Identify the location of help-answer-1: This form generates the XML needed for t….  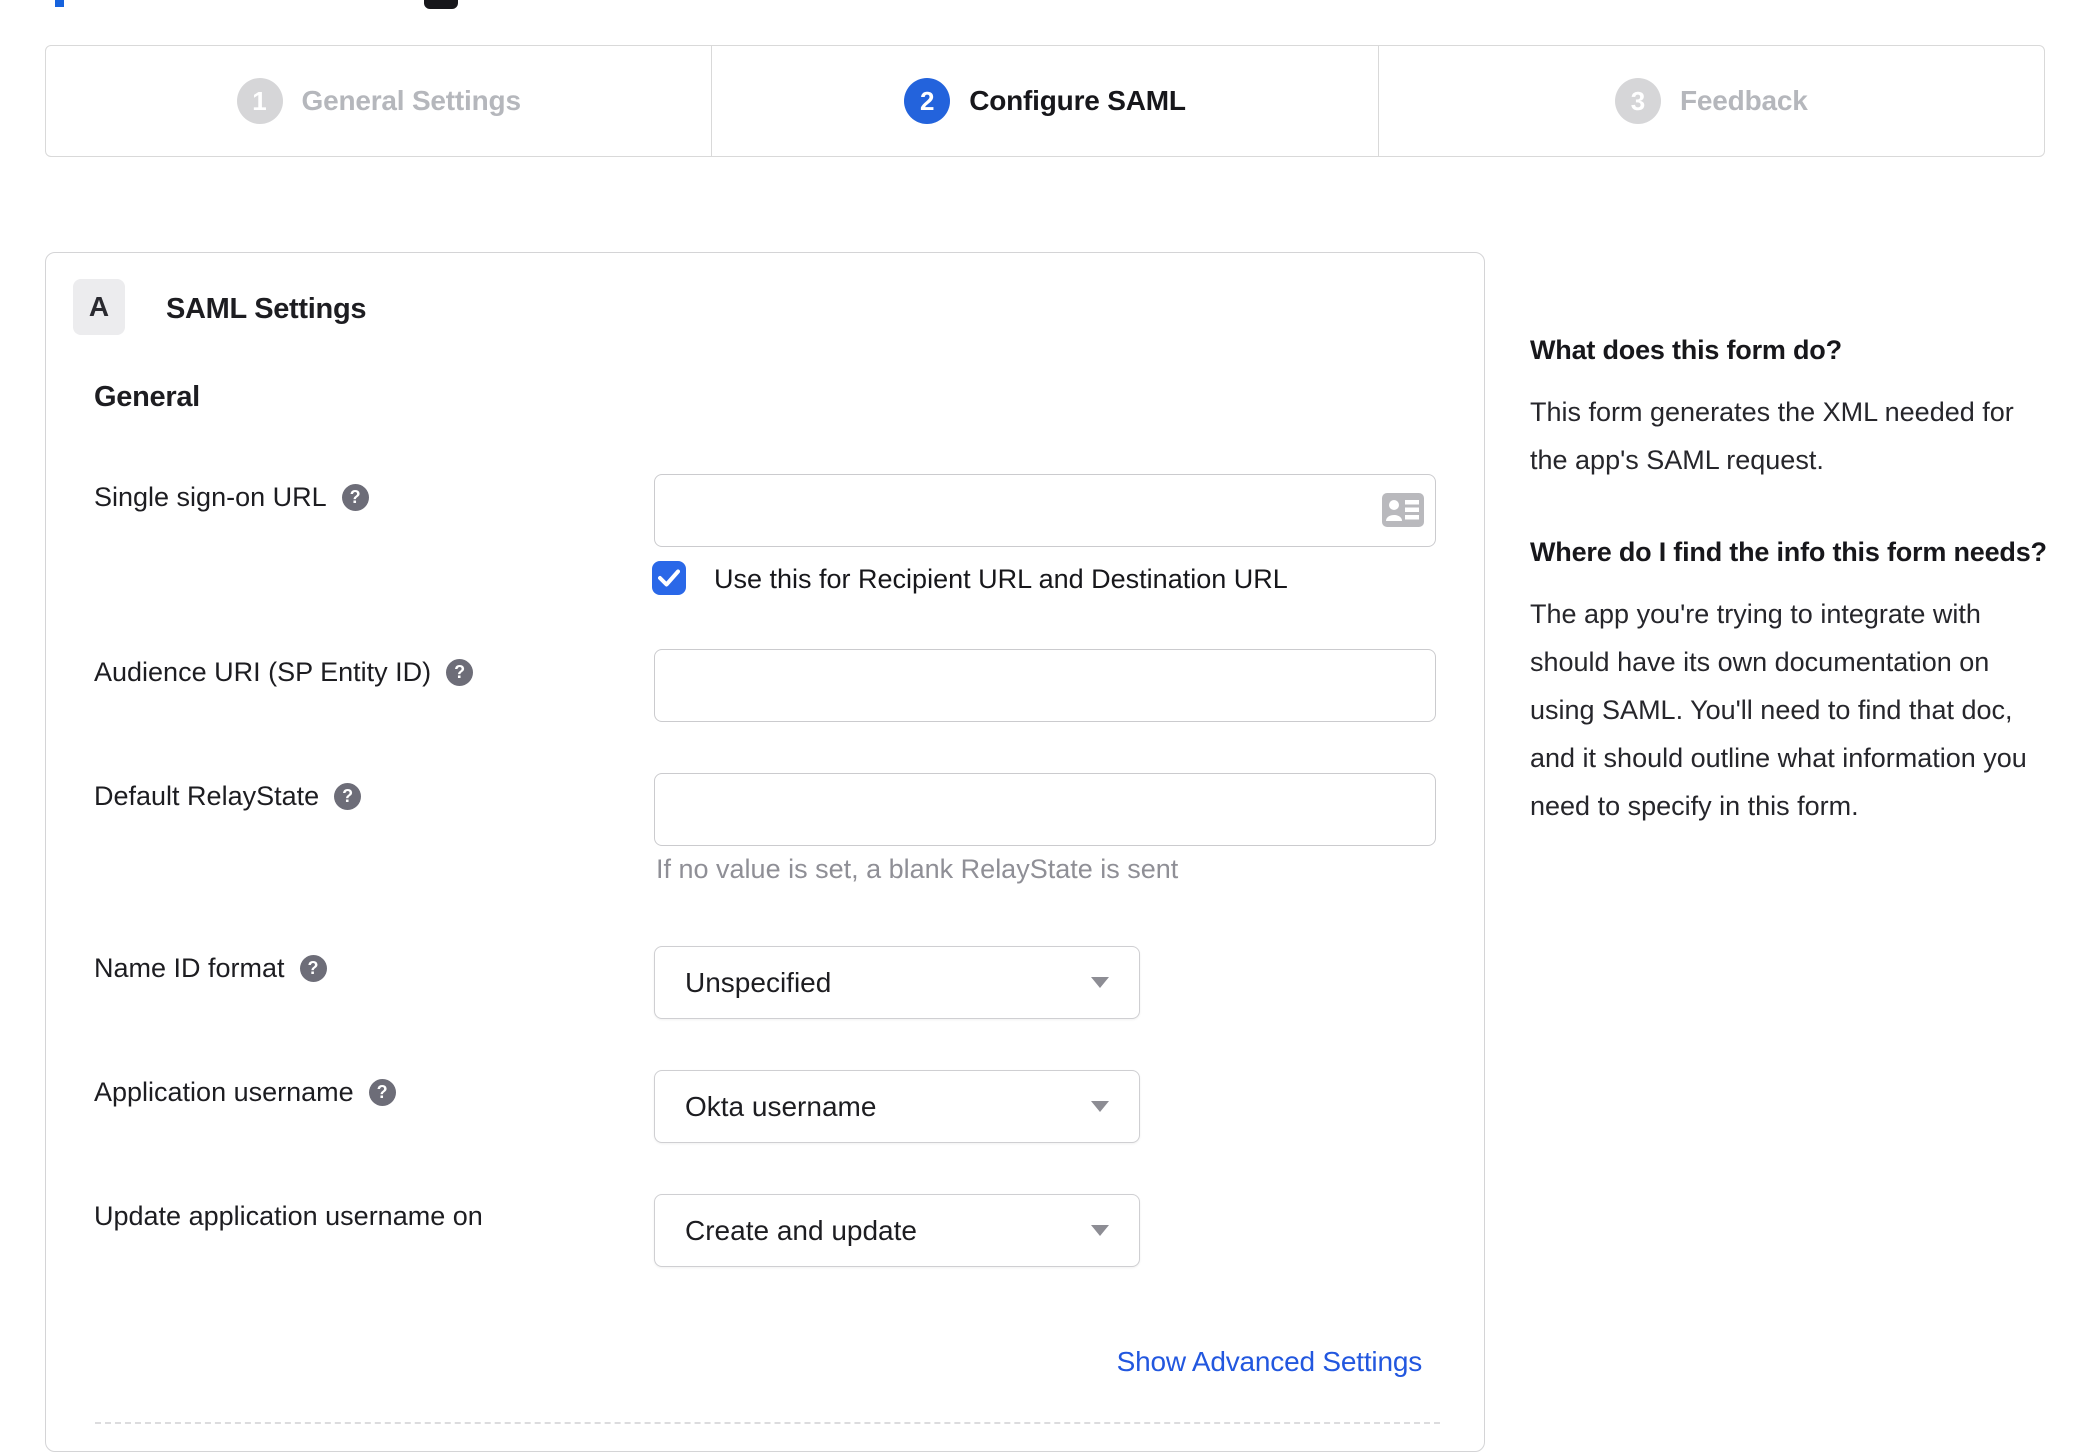
(1772, 436).